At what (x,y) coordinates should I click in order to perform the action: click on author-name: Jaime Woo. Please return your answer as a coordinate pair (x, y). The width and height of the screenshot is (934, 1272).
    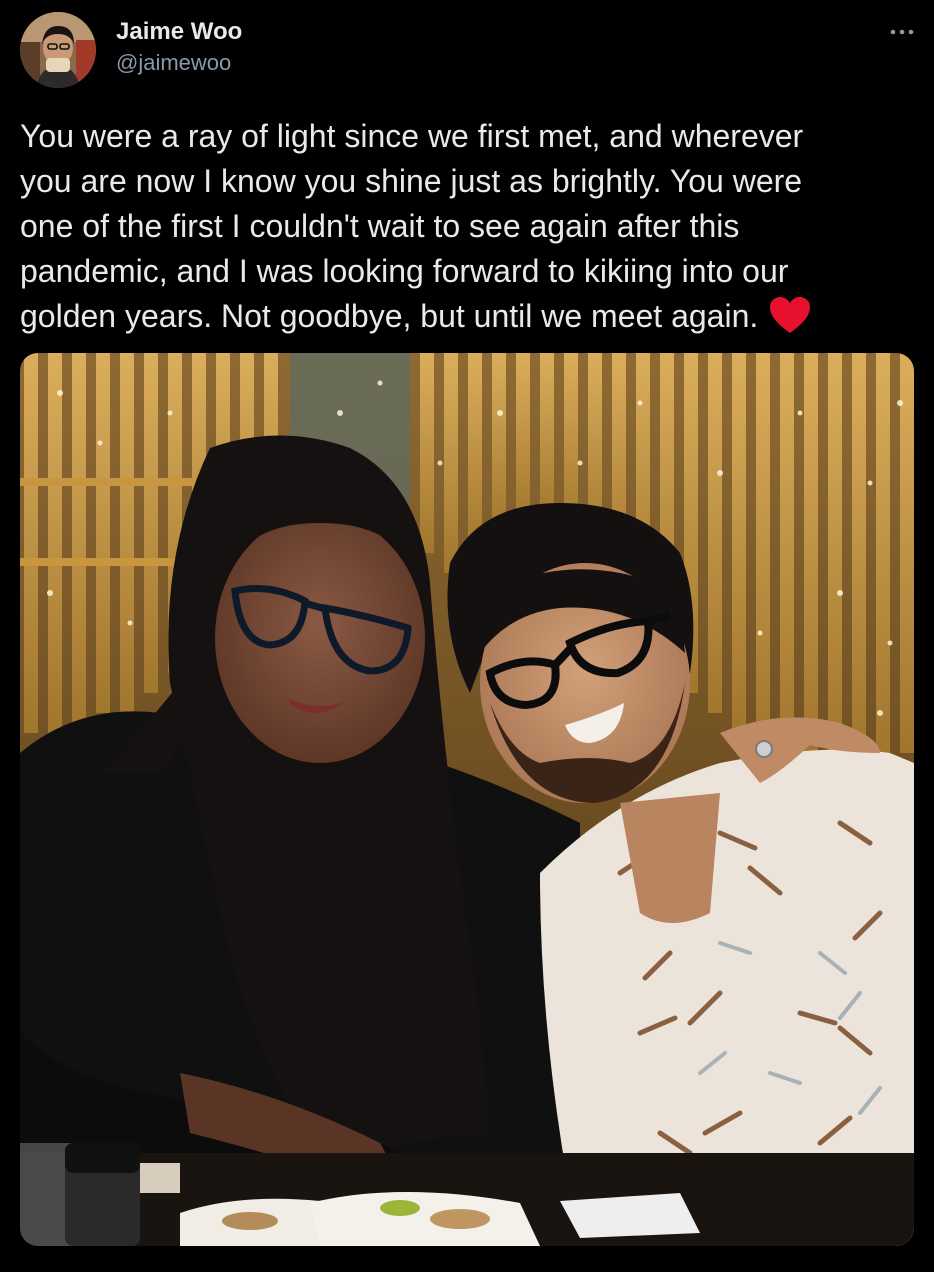
    Looking at the image, I should click on (179, 32).